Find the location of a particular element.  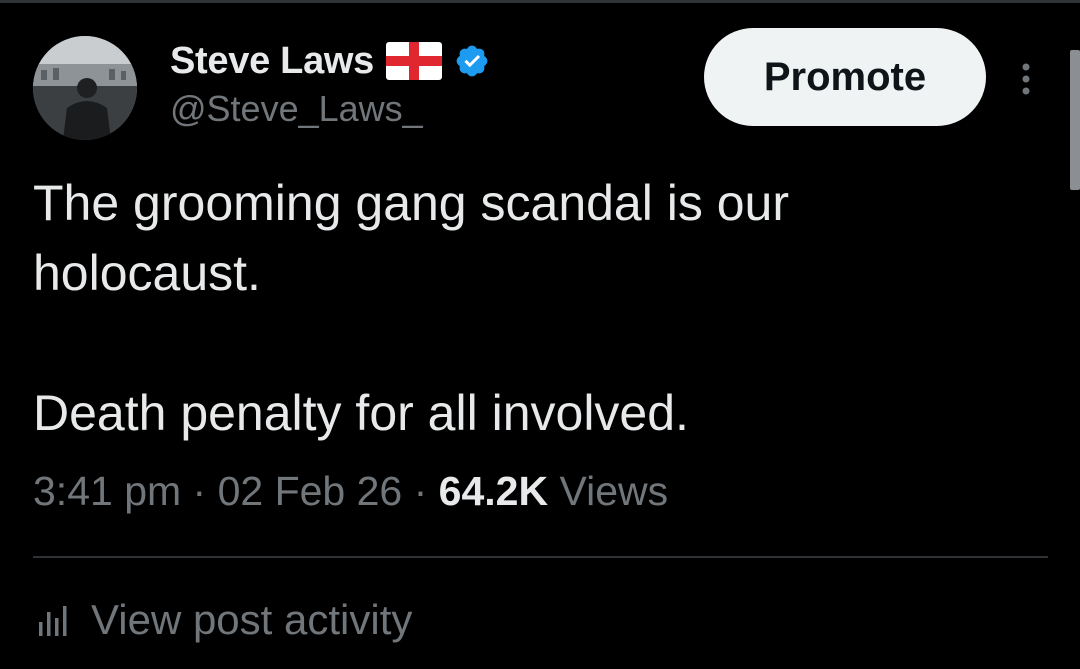

post-meta: 3:41 pm · 02 Feb 26 · 64.2K Views is located at coordinates (350, 491).